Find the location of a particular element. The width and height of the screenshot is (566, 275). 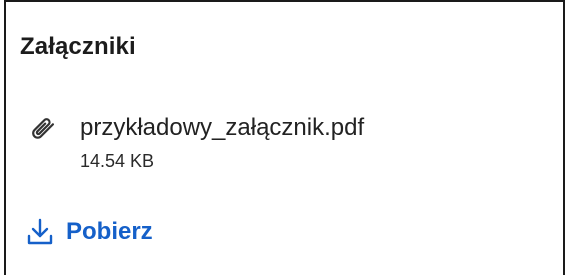

paperclip-icon is located at coordinates (43, 130).